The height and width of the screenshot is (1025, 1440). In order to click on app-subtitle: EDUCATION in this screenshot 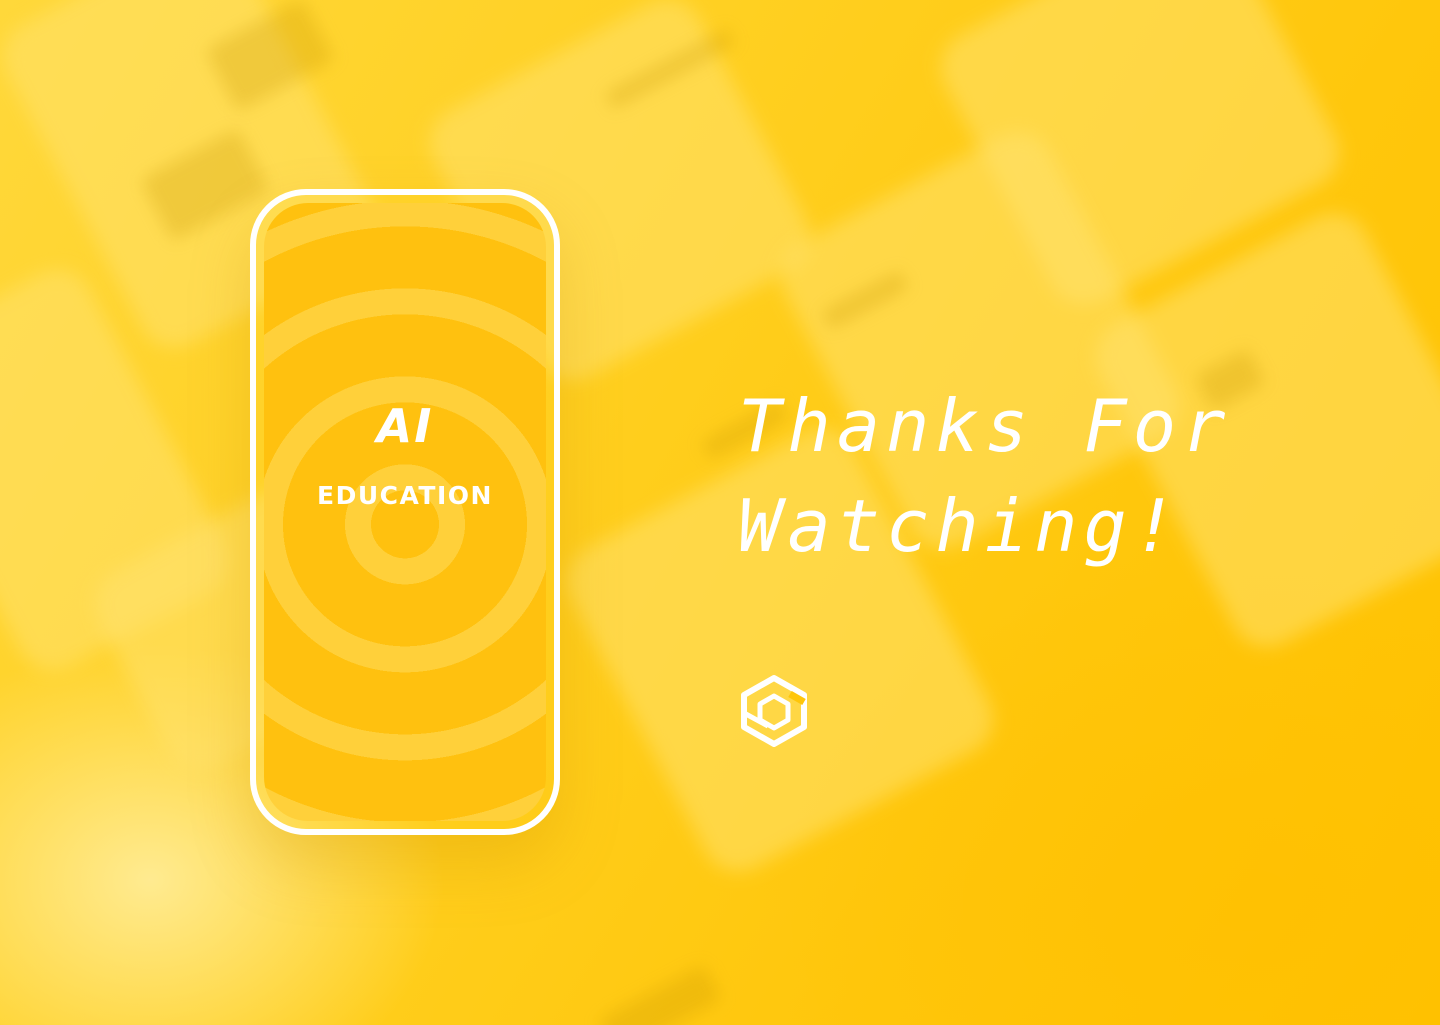, I will do `click(405, 495)`.